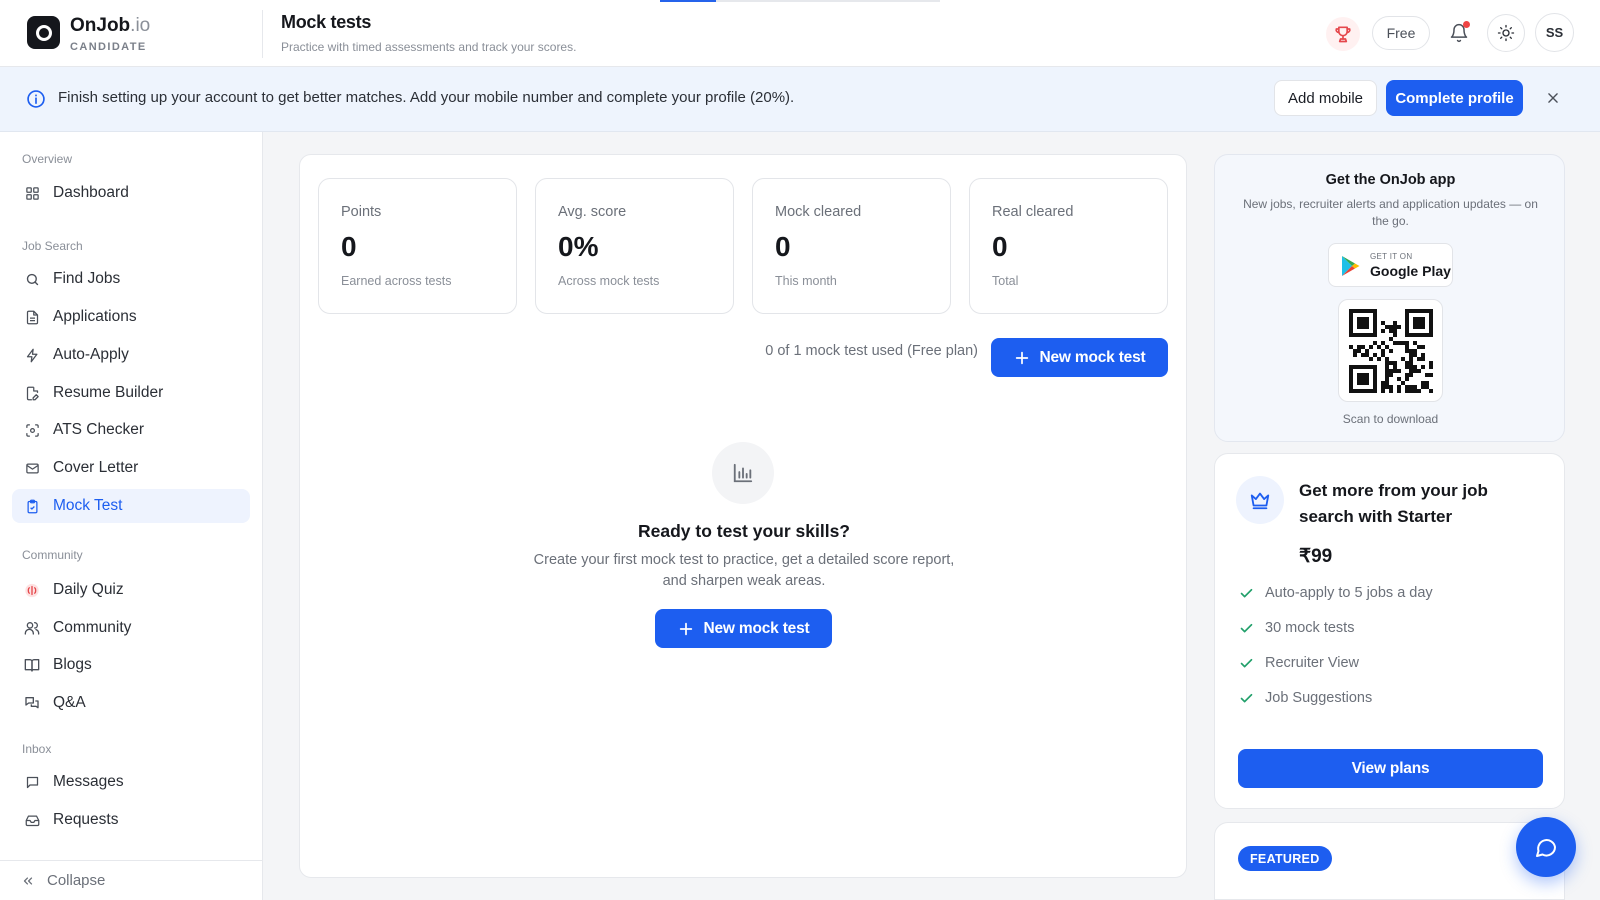  What do you see at coordinates (52, 246) in the screenshot?
I see `sidebar-section-job-search: Job Search` at bounding box center [52, 246].